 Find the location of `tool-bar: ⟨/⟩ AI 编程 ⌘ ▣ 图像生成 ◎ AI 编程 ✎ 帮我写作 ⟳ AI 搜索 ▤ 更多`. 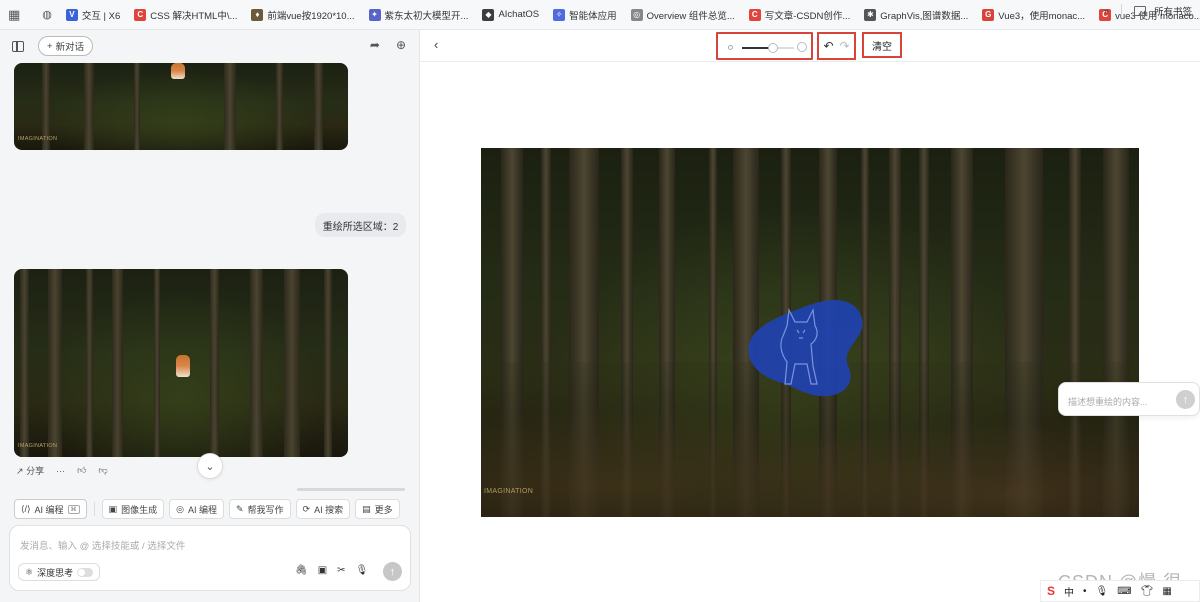

tool-bar: ⟨/⟩ AI 编程 ⌘ ▣ 图像生成 ◎ AI 编程 ✎ 帮我写作 ⟳ AI 搜索 ▤ 更多 is located at coordinates (207, 509).